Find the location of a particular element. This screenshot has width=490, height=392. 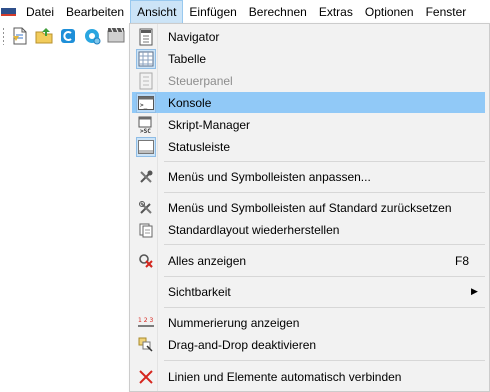

menu-item-skript-manager: >SC Skript-Manager is located at coordinates (308, 124).